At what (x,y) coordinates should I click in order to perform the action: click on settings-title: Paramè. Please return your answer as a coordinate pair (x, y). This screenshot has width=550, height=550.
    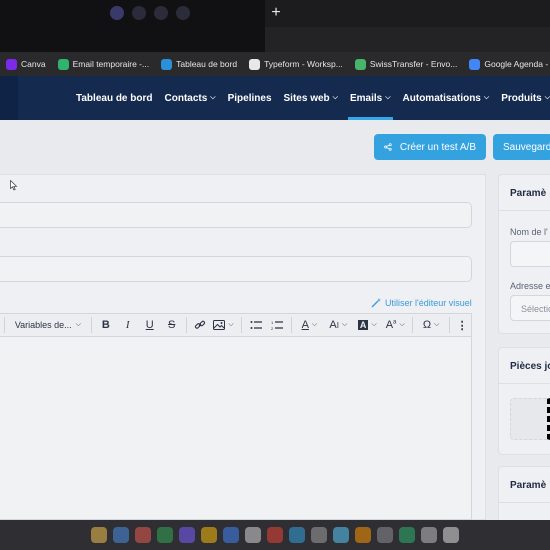
    Looking at the image, I should click on (528, 193).